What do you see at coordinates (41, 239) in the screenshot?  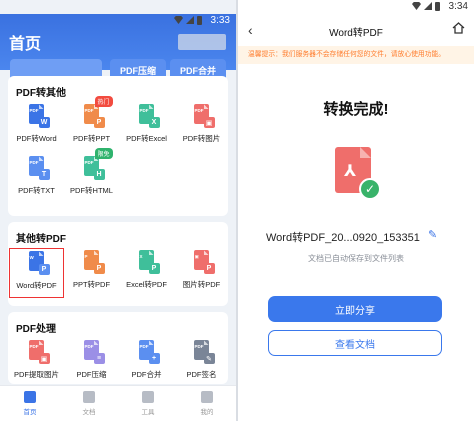 I see `section-title: 其他转PDF` at bounding box center [41, 239].